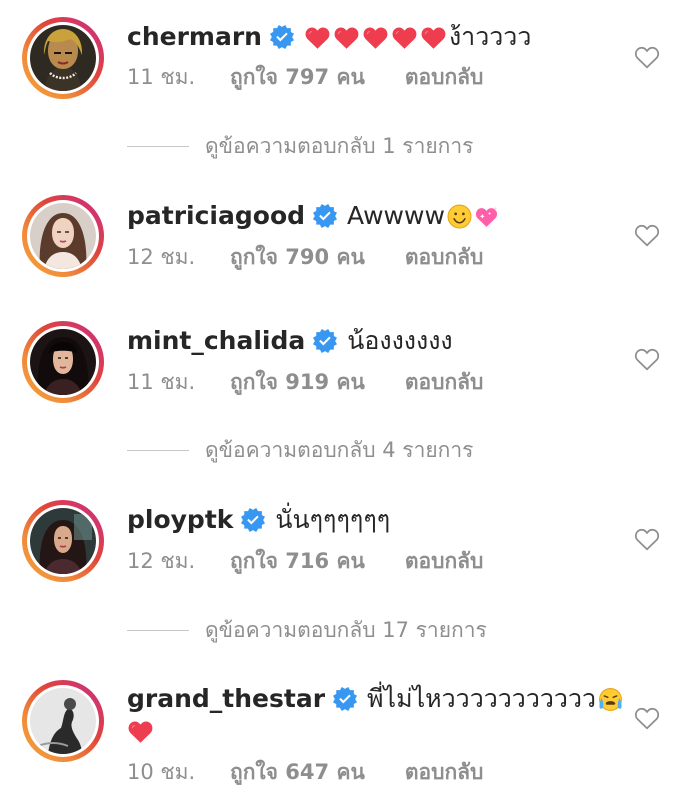  What do you see at coordinates (161, 772) in the screenshot?
I see `comment-time: 10 ชม.` at bounding box center [161, 772].